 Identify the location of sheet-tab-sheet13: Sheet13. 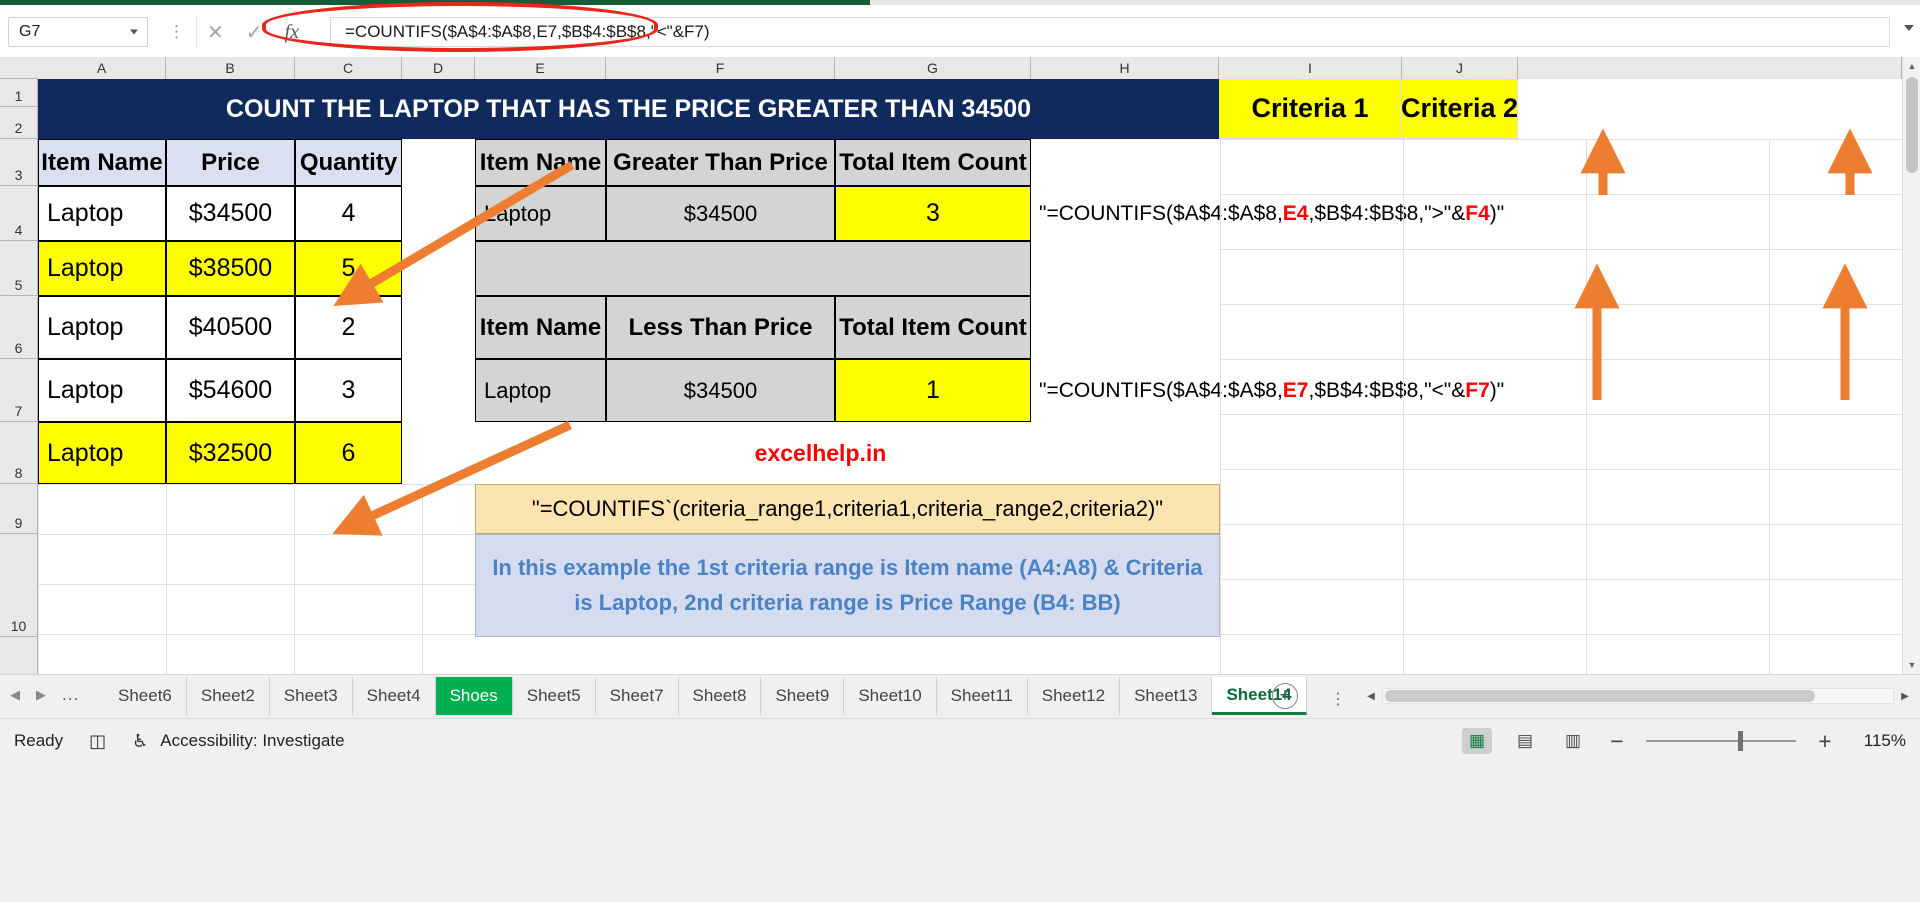
(1166, 696).